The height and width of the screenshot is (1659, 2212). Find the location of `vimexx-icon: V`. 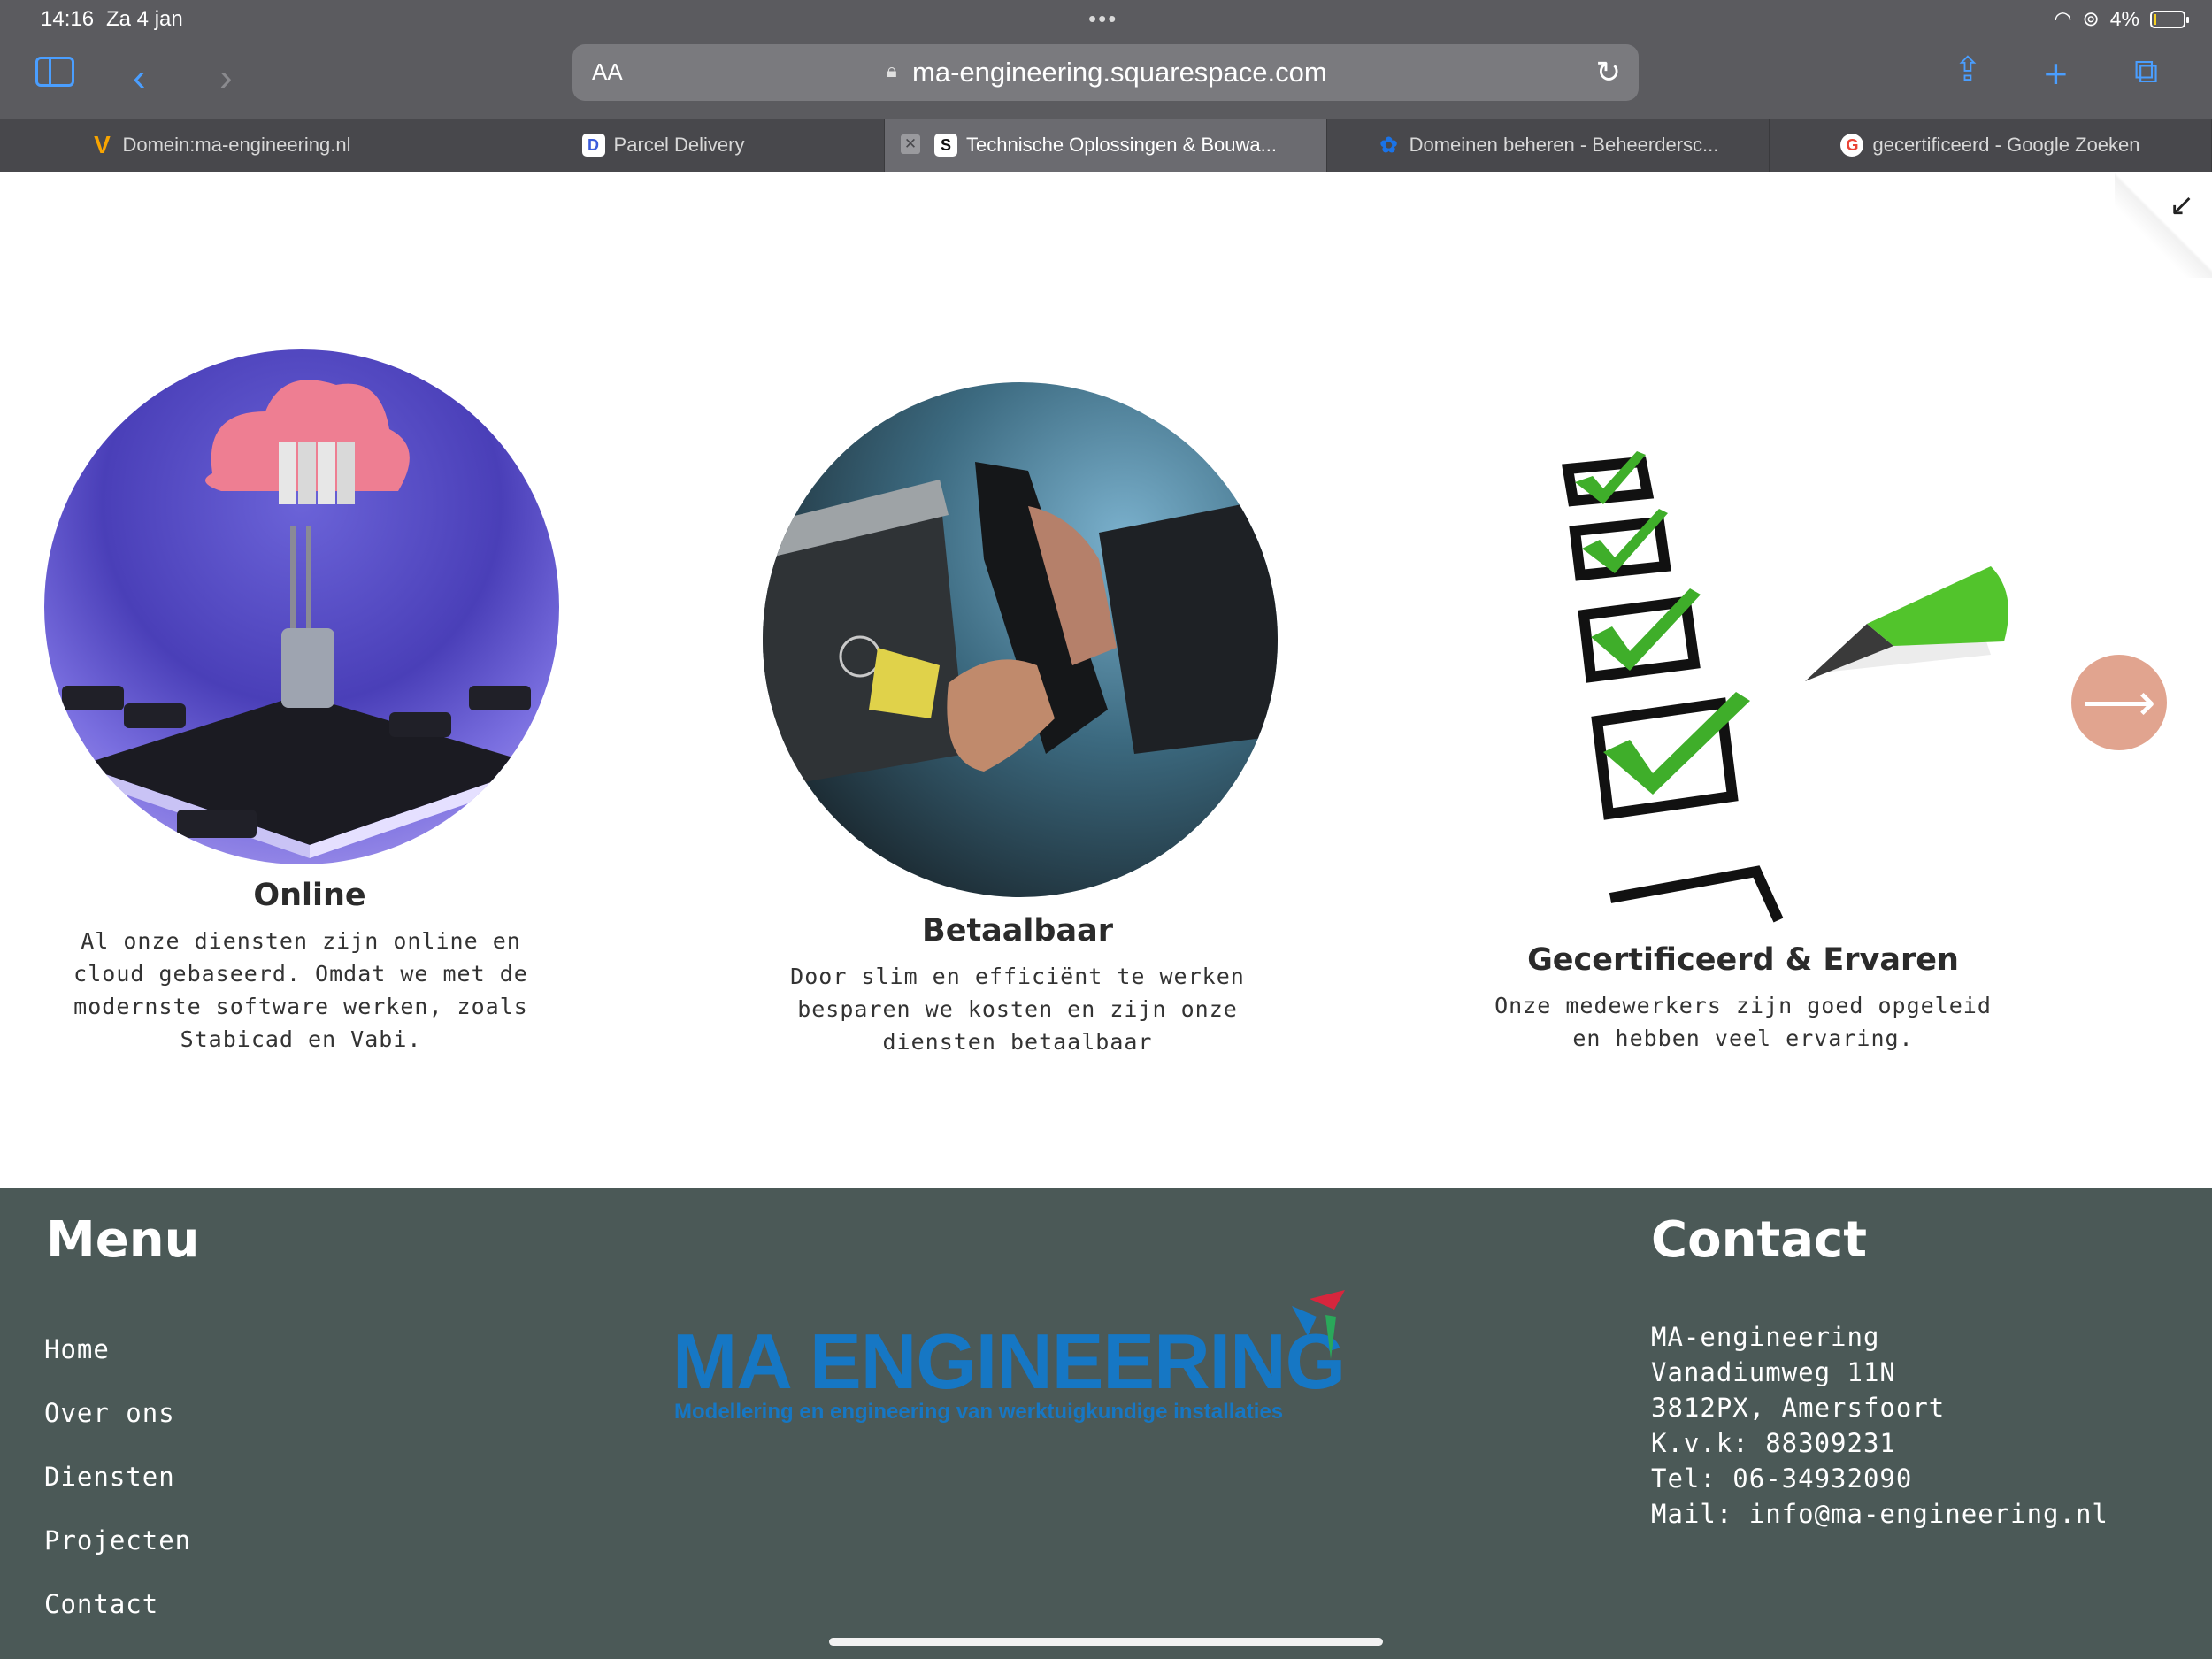

vimexx-icon: V is located at coordinates (103, 145).